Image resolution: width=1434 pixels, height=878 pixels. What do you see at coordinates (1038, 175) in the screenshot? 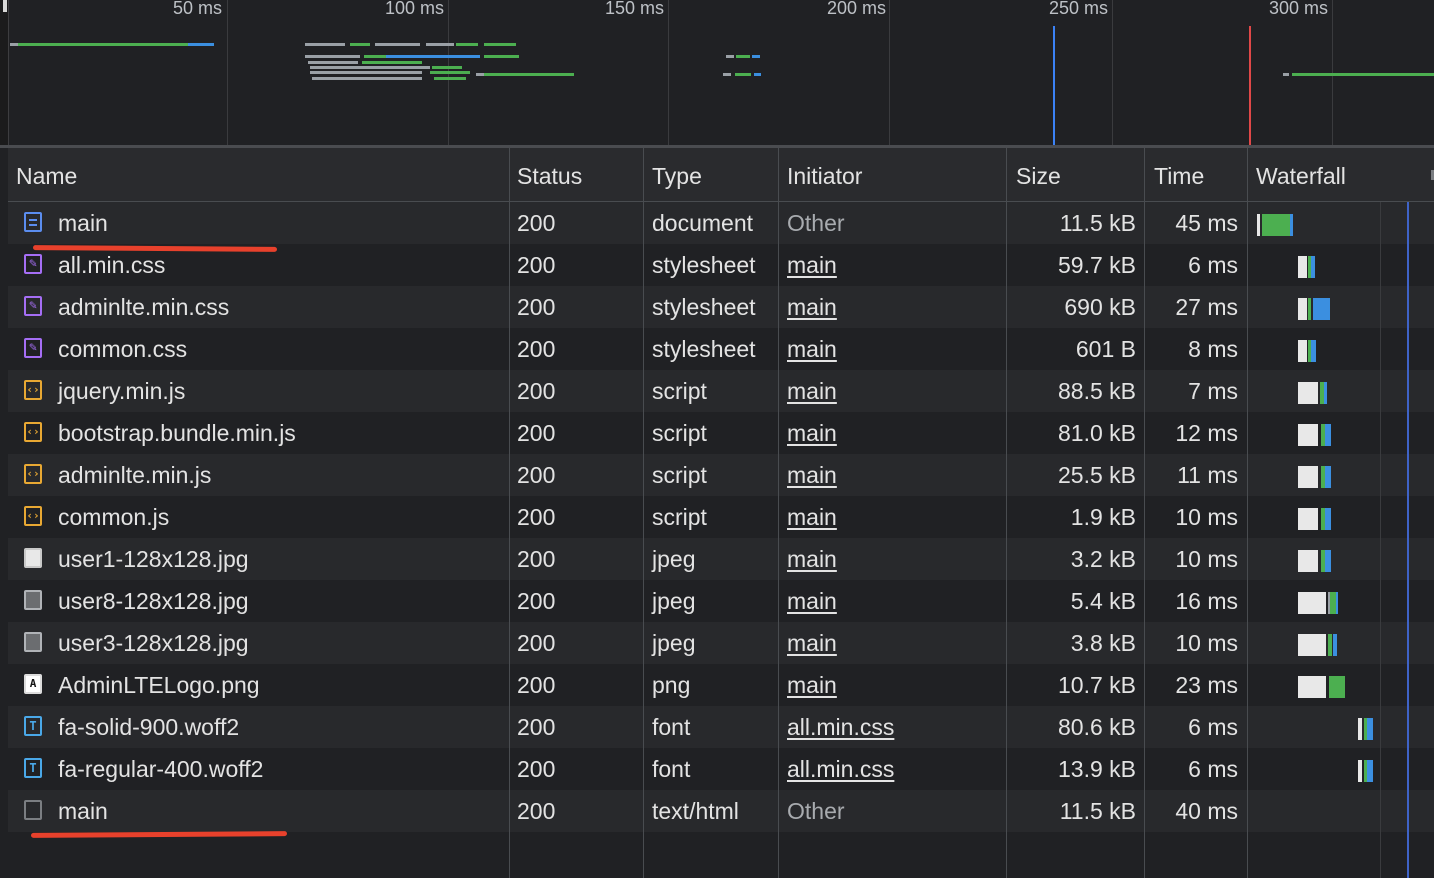
I see `column-header-size: Size` at bounding box center [1038, 175].